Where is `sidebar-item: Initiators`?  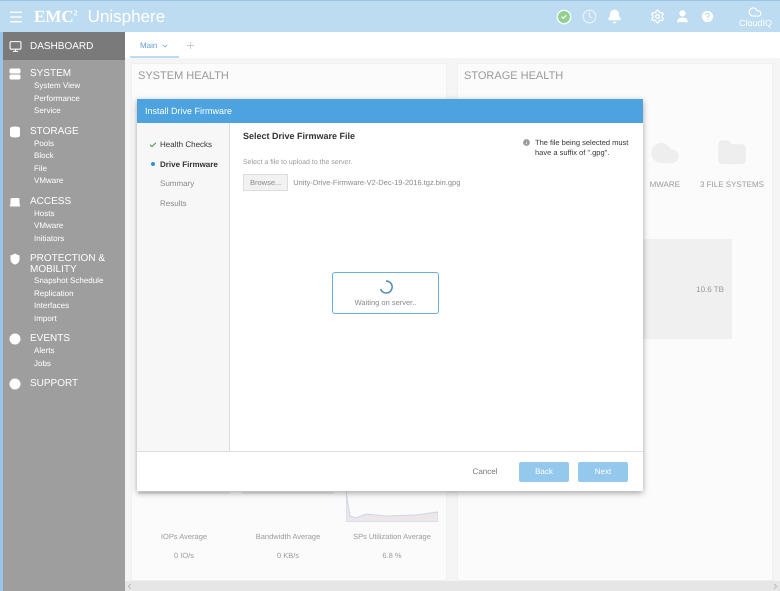 sidebar-item: Initiators is located at coordinates (67, 238).